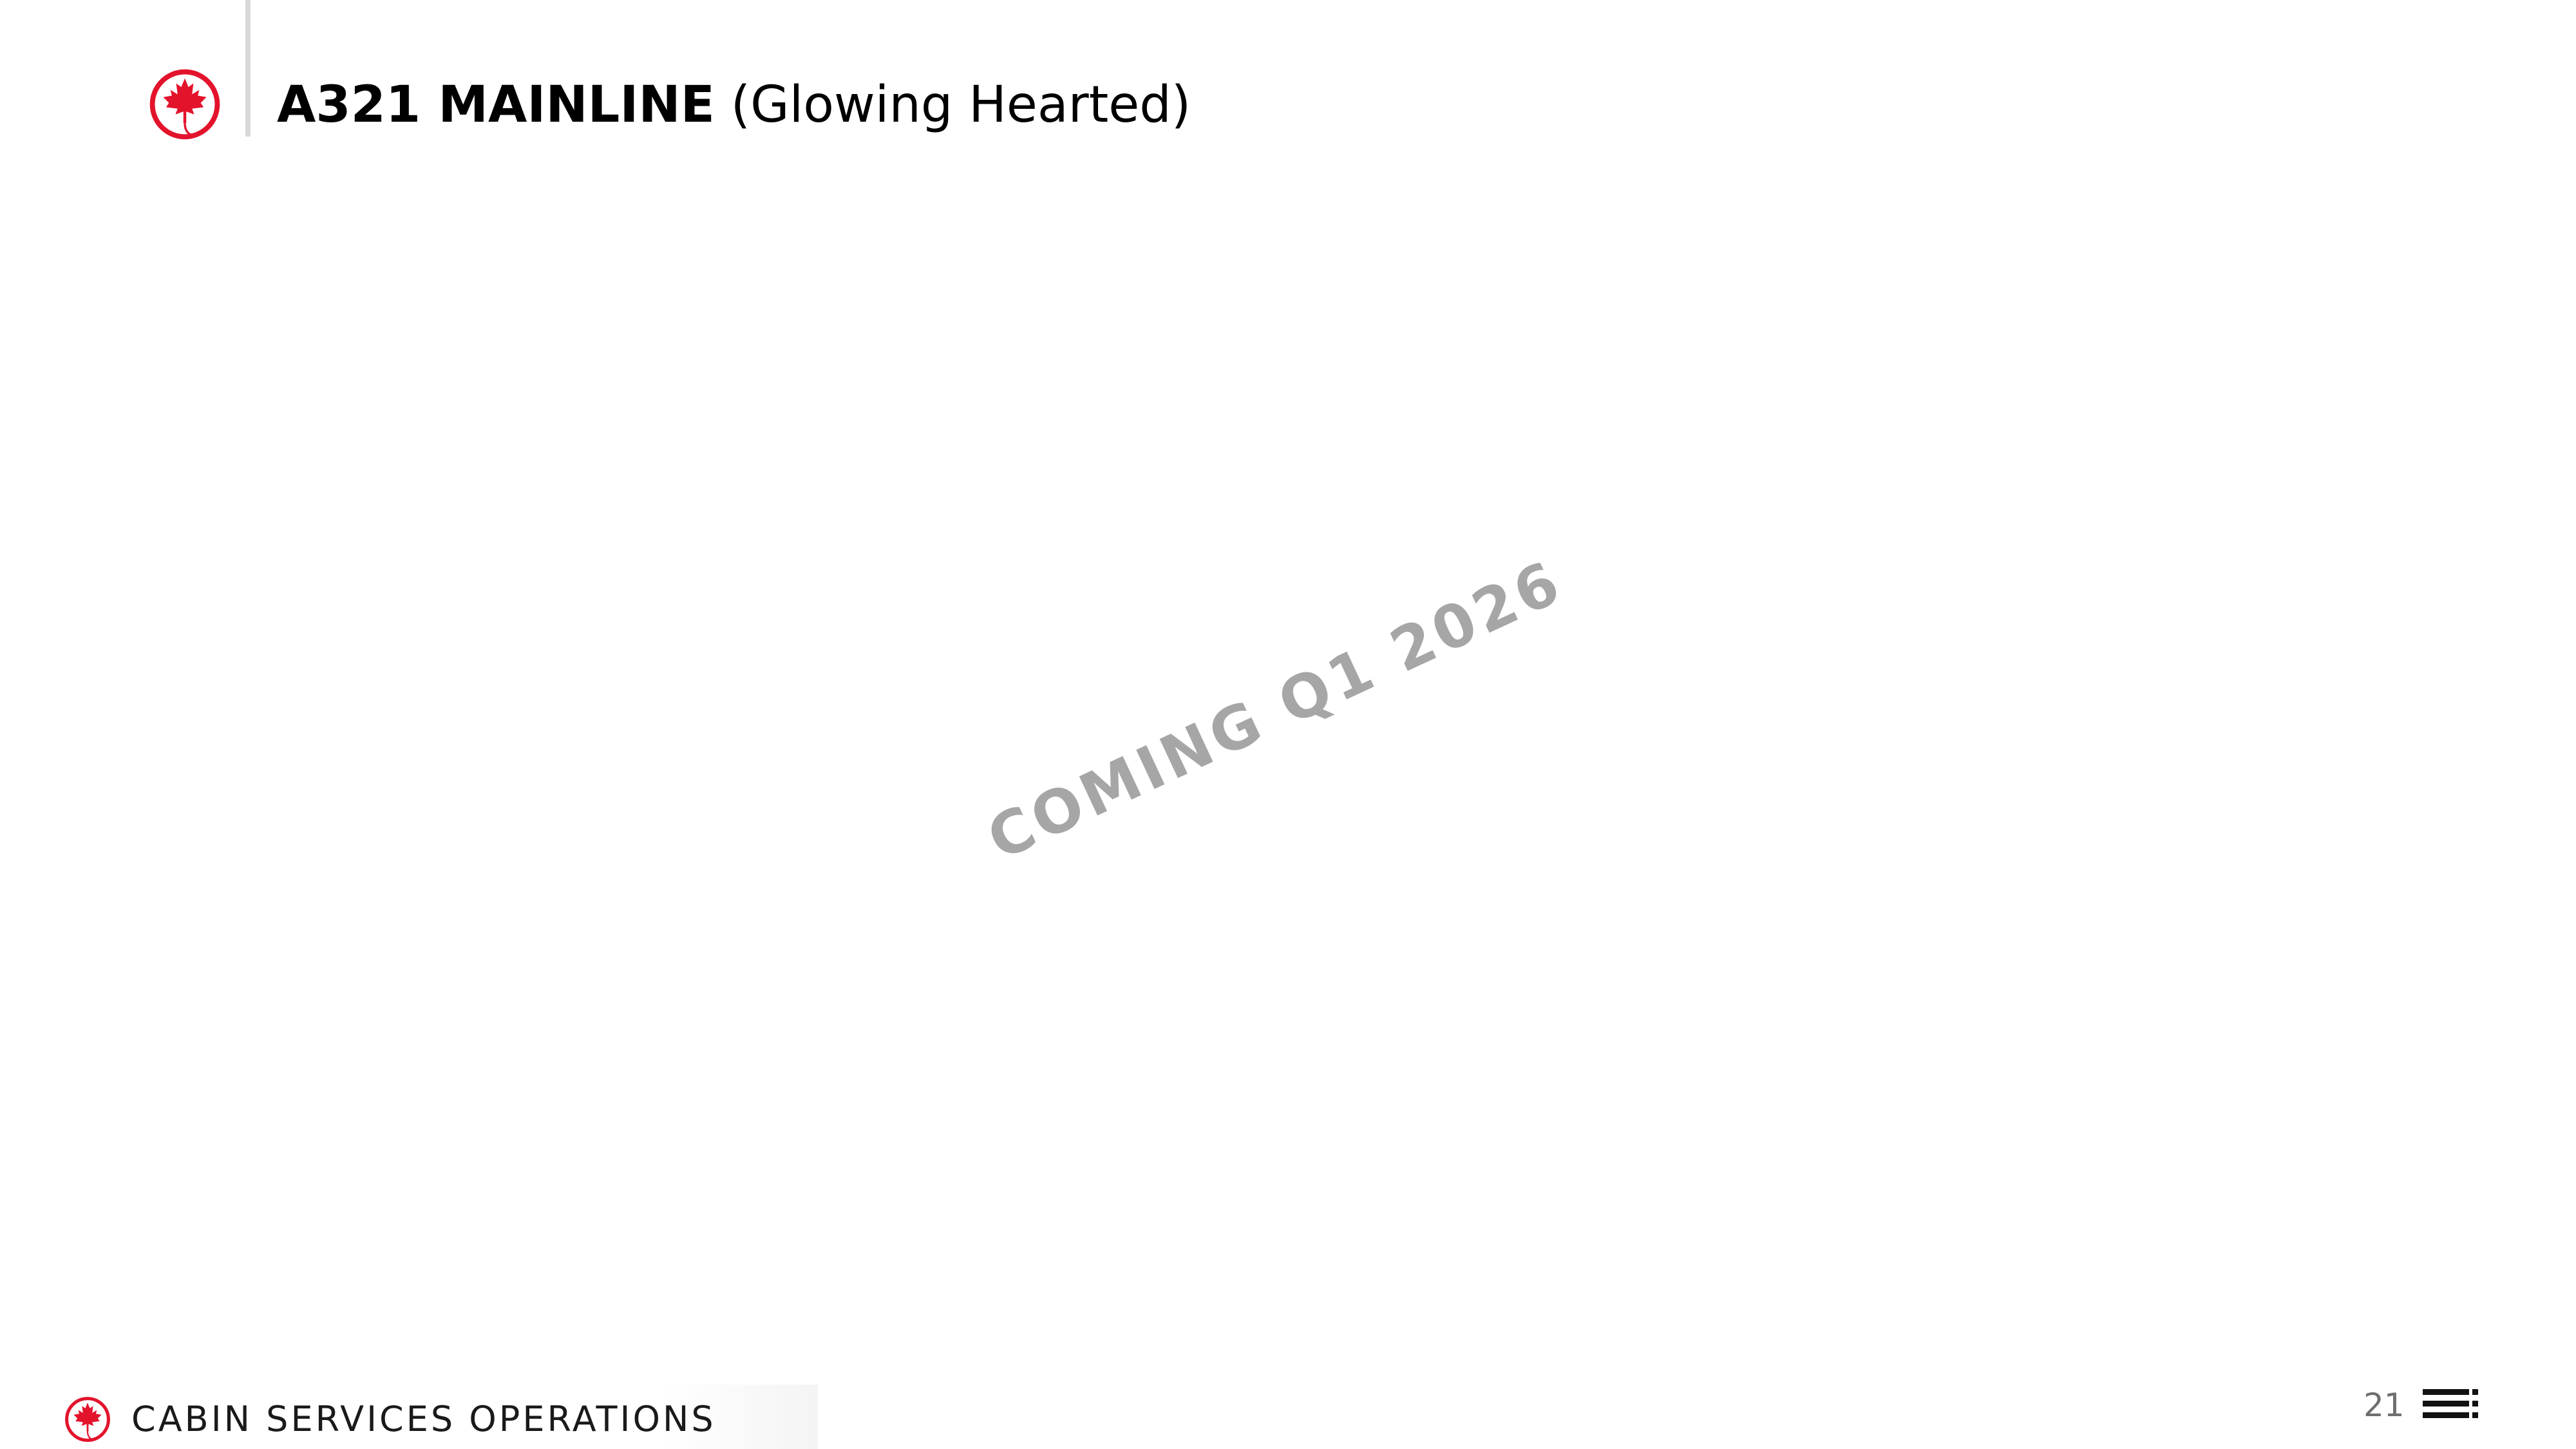 Image resolution: width=2576 pixels, height=1449 pixels. Describe the element at coordinates (1275, 711) in the screenshot. I see `coming-soon-watermark: COMING Q1 2026` at that location.